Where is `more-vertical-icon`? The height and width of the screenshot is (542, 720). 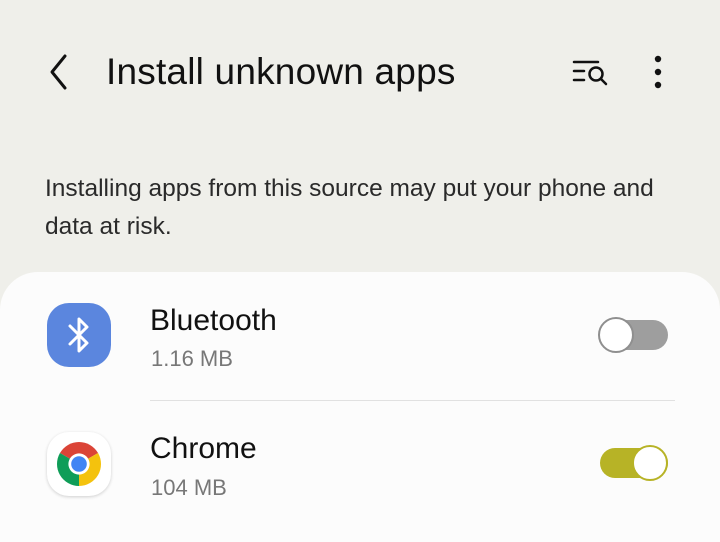 more-vertical-icon is located at coordinates (658, 72).